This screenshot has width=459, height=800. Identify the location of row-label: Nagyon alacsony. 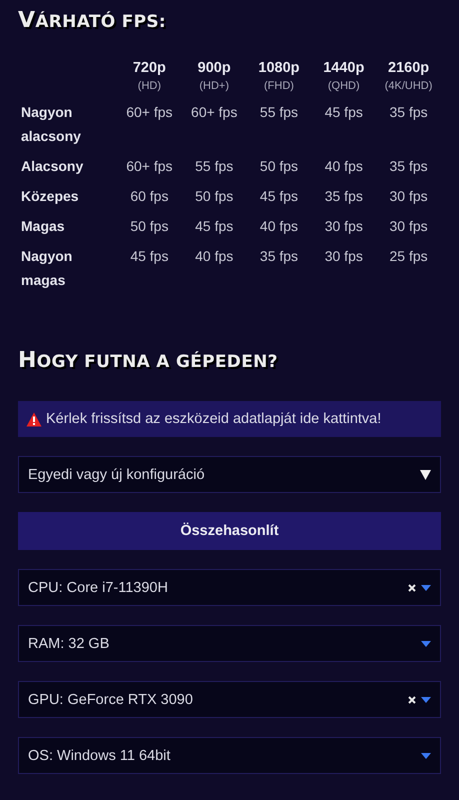
(51, 124).